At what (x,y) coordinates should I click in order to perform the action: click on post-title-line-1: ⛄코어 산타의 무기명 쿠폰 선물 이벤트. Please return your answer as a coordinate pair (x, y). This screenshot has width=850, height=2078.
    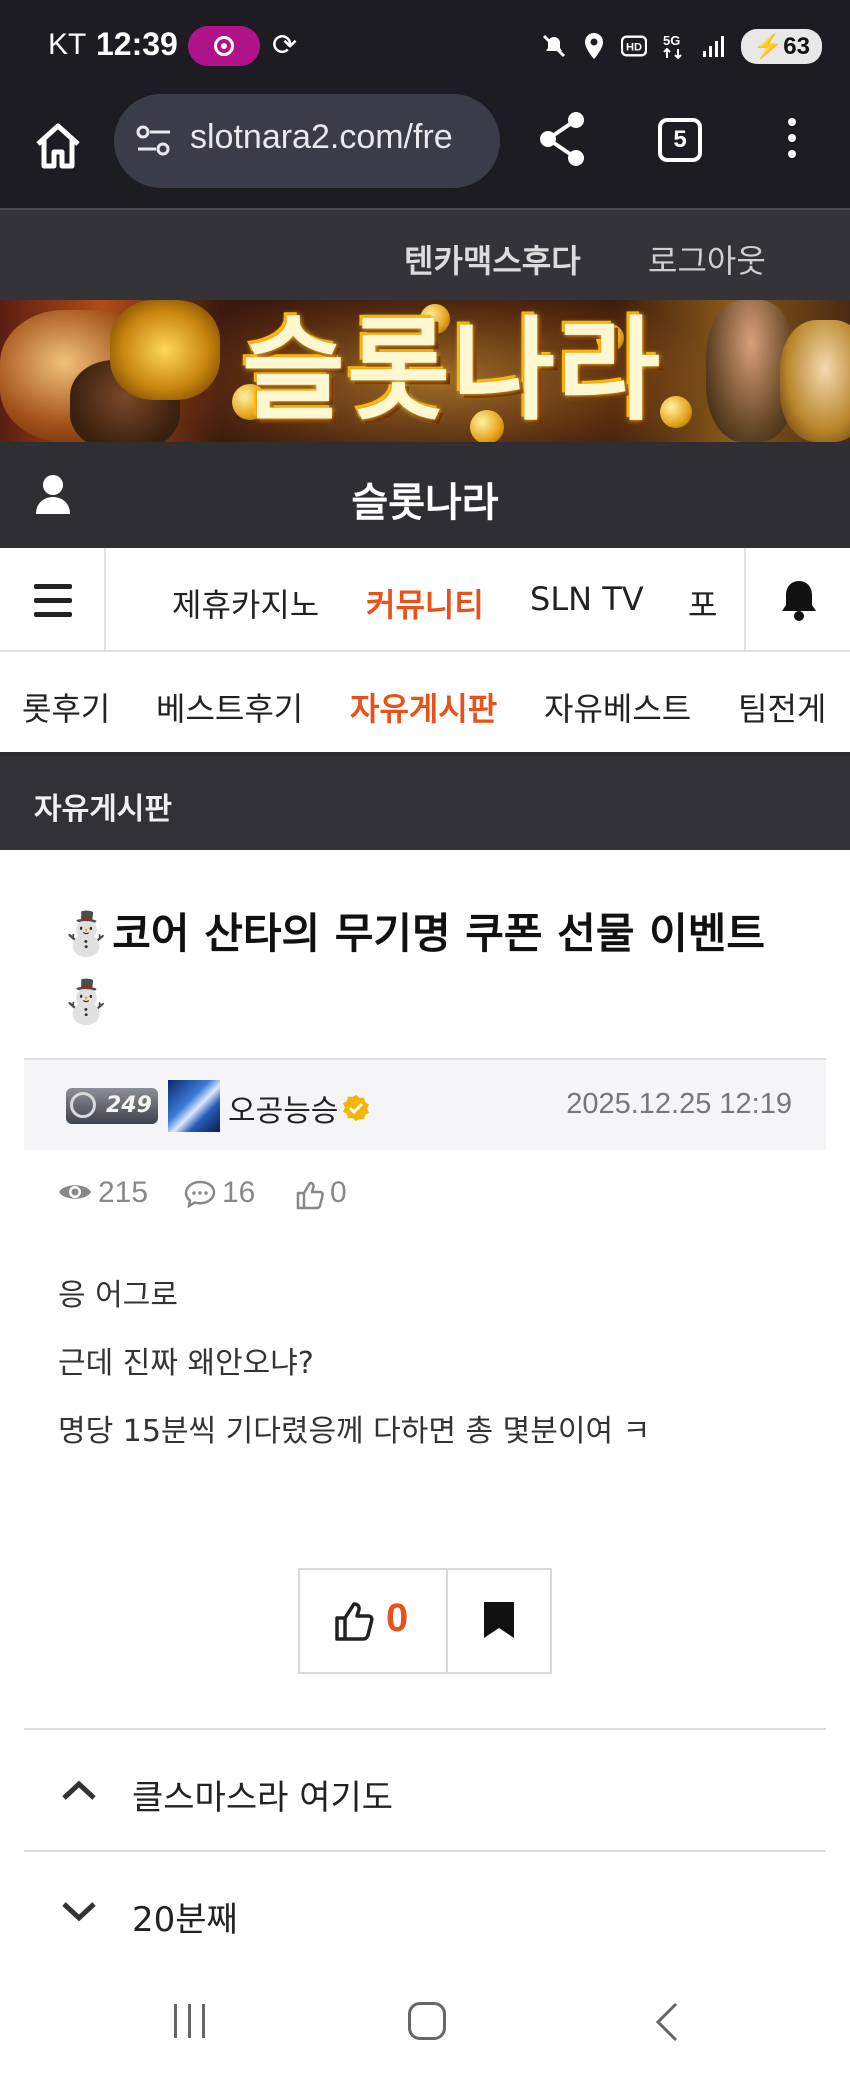
    Looking at the image, I should click on (413, 933).